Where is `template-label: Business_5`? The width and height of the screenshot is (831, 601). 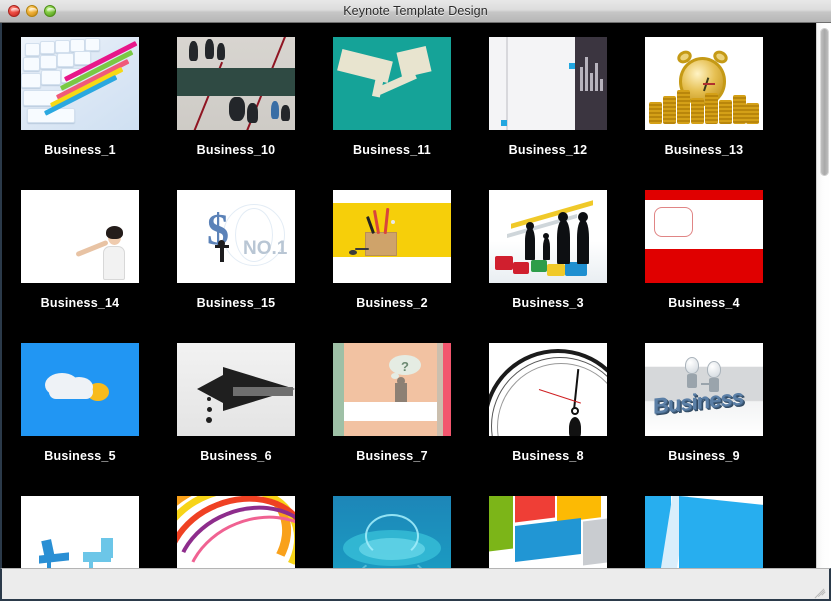 template-label: Business_5 is located at coordinates (80, 456).